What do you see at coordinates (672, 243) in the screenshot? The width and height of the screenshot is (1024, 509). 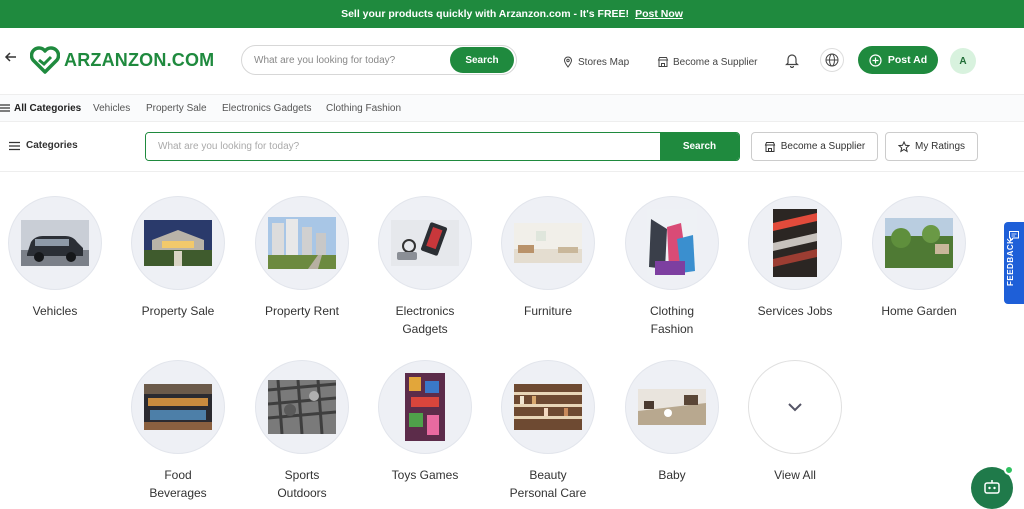 I see `clothing-image-icon` at bounding box center [672, 243].